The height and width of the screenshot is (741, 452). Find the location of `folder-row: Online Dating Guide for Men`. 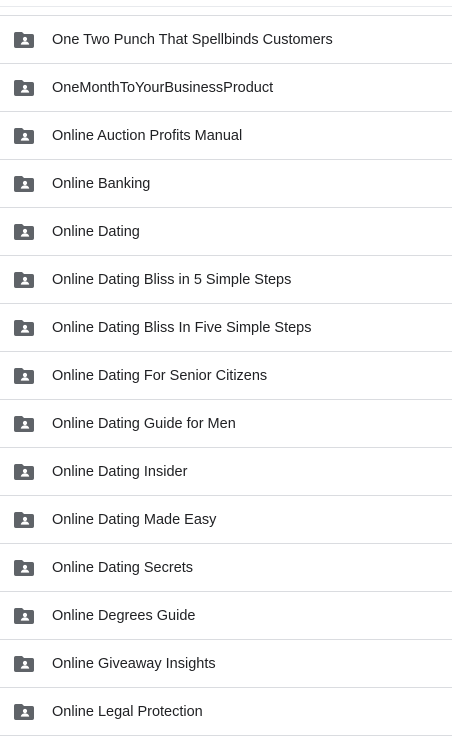

folder-row: Online Dating Guide for Men is located at coordinates (226, 424).